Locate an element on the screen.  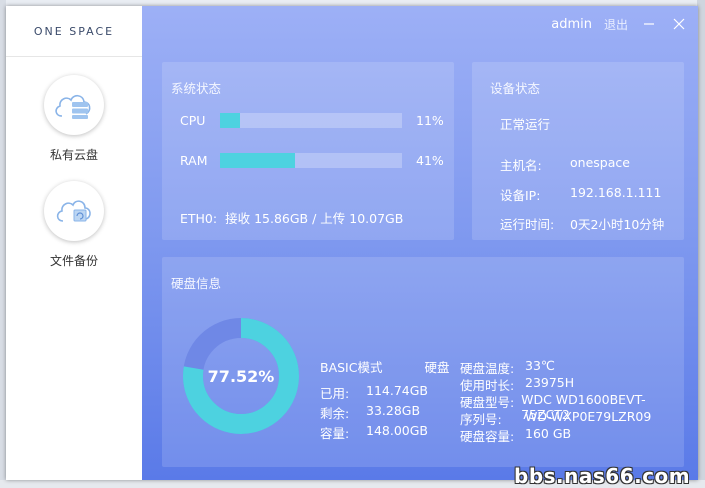
hostname-row: 主机名: onespace is located at coordinates (565, 164).